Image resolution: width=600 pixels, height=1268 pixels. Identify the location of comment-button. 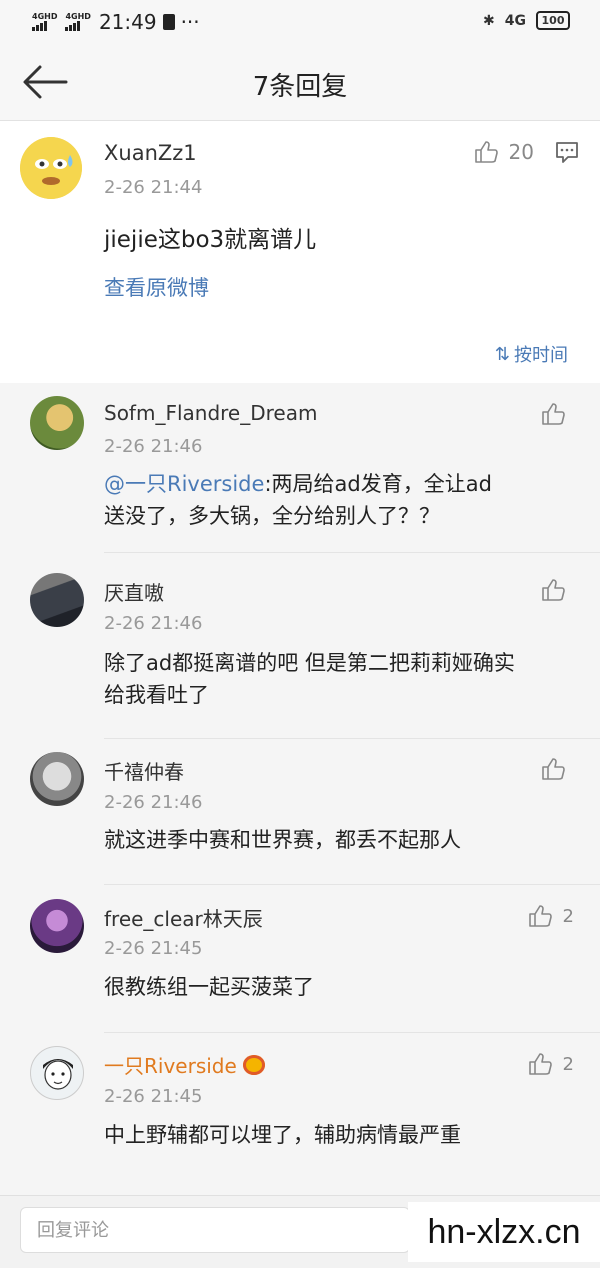
(567, 154).